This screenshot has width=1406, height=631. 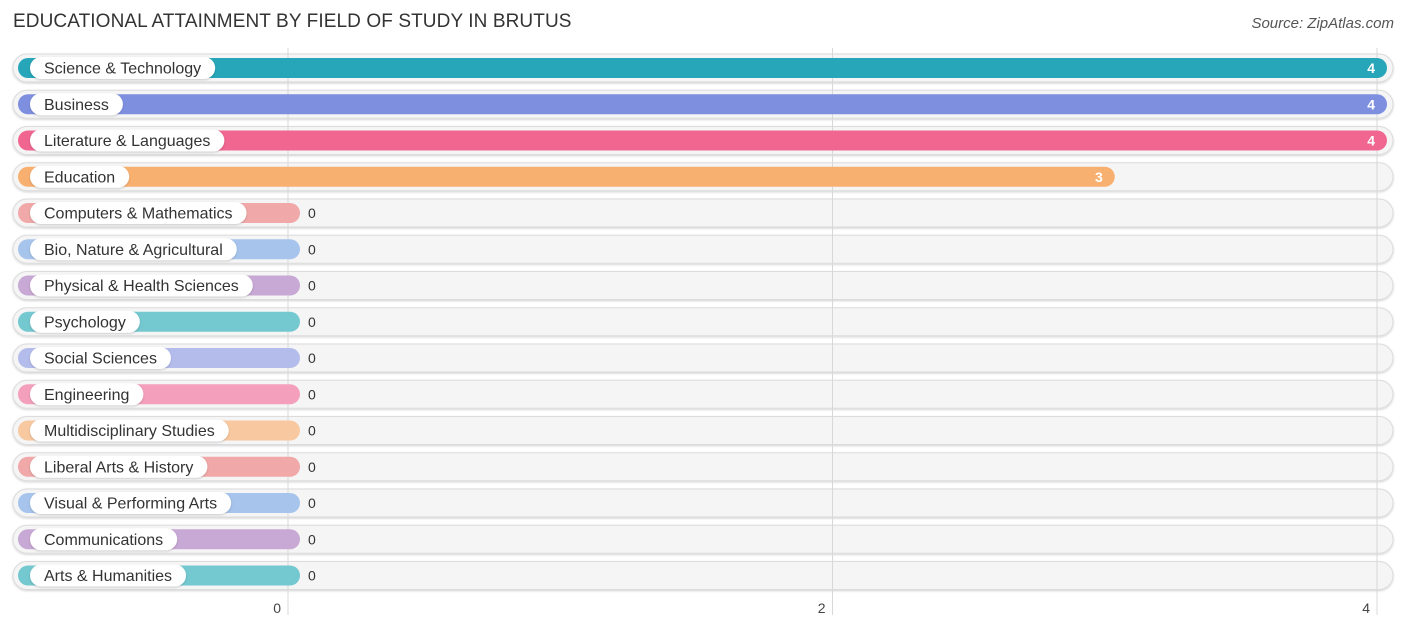 What do you see at coordinates (86, 395) in the screenshot?
I see `category-label: Engineering` at bounding box center [86, 395].